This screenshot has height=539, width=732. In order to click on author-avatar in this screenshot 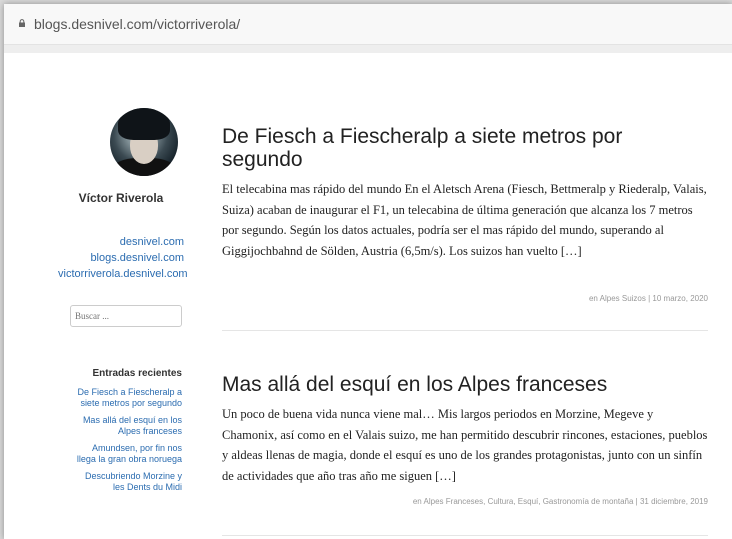, I will do `click(144, 142)`.